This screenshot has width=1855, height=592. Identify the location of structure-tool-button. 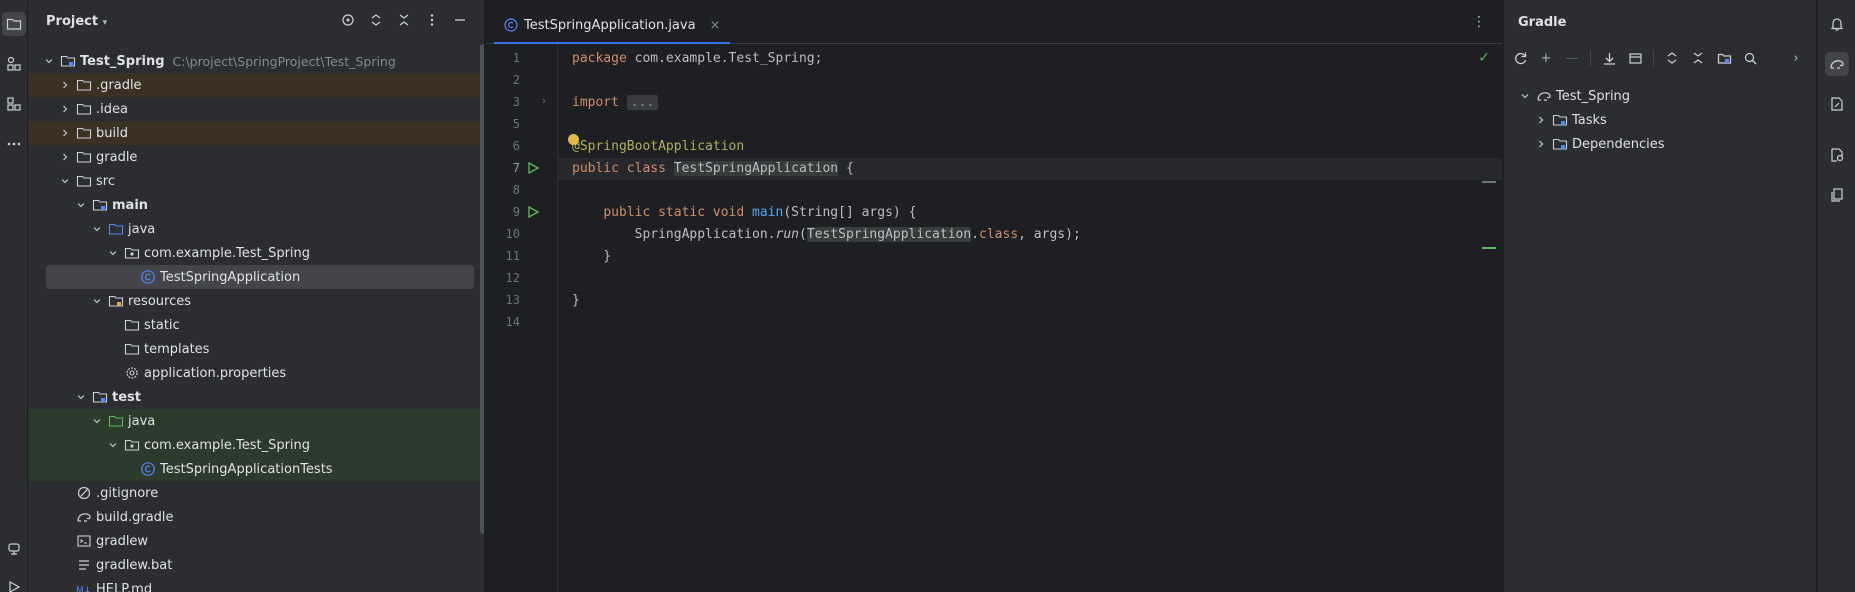
(14, 64).